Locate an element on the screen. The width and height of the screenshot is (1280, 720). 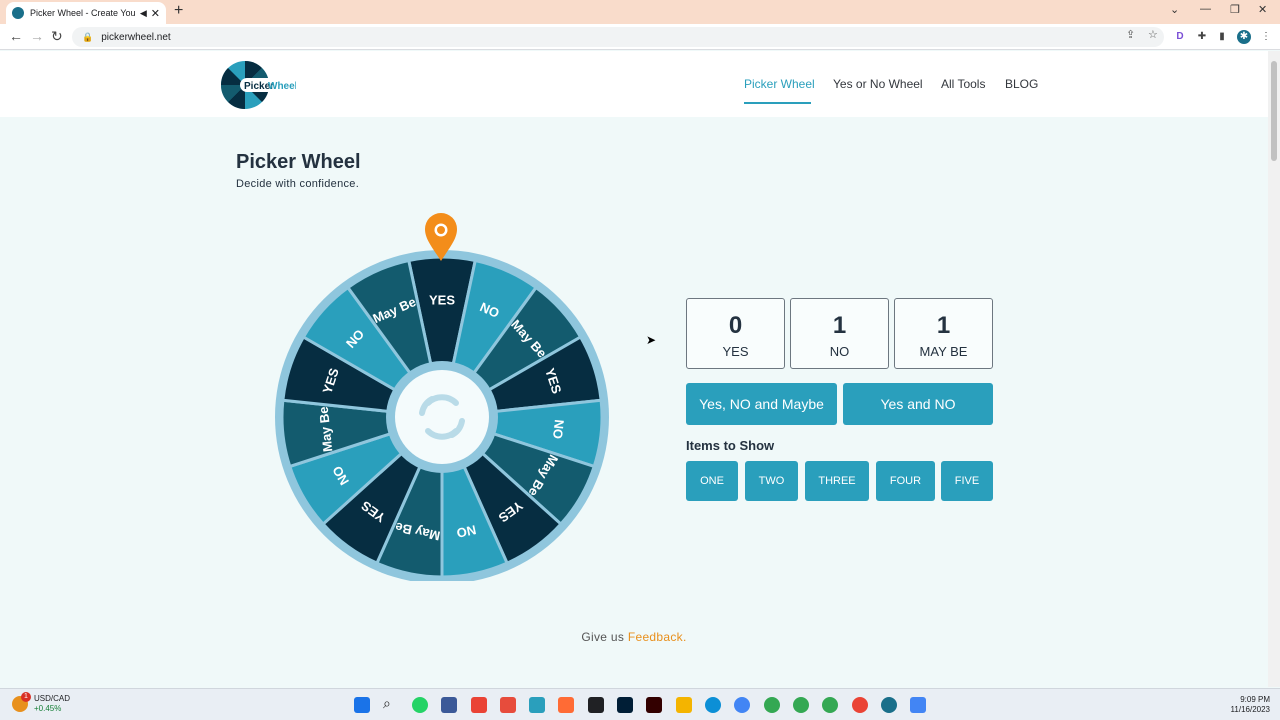
picker-wheel-logo: Picker Wheel is located at coordinates (258, 85).